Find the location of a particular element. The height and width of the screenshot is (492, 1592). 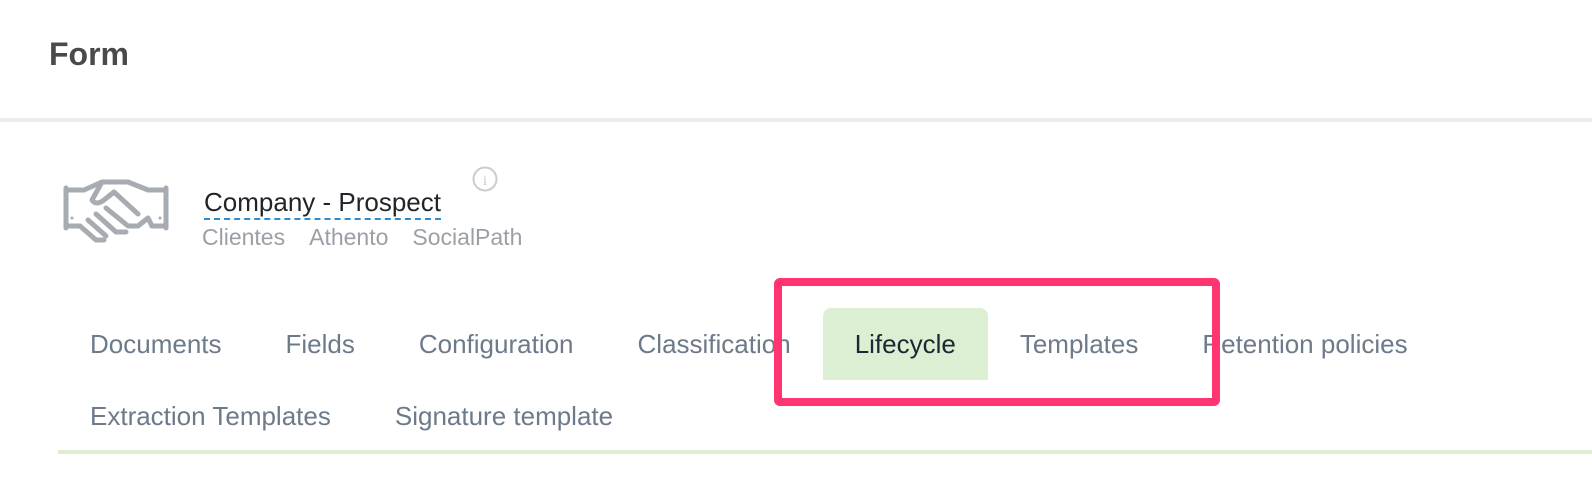

tabs-row-2: Extraction Templates Signature template is located at coordinates (351, 416).